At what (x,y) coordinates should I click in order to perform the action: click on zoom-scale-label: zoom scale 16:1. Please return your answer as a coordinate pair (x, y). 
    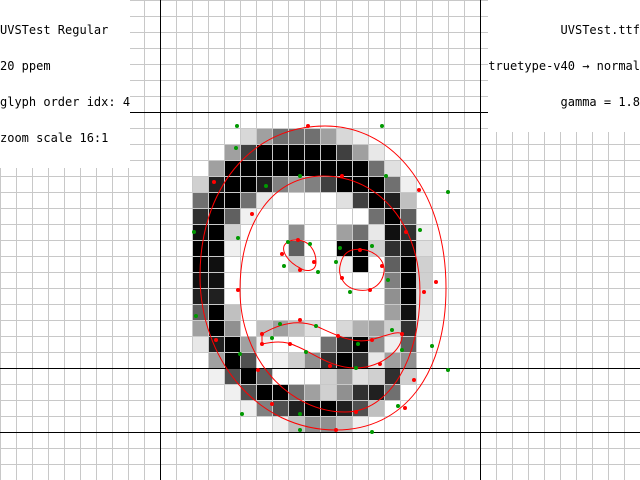
    Looking at the image, I should click on (54, 138).